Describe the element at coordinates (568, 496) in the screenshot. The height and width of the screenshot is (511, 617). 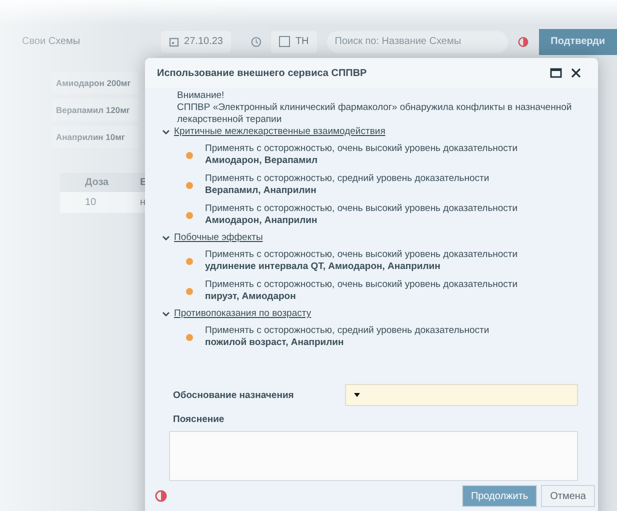
I see `cancel-button: Отмена` at that location.